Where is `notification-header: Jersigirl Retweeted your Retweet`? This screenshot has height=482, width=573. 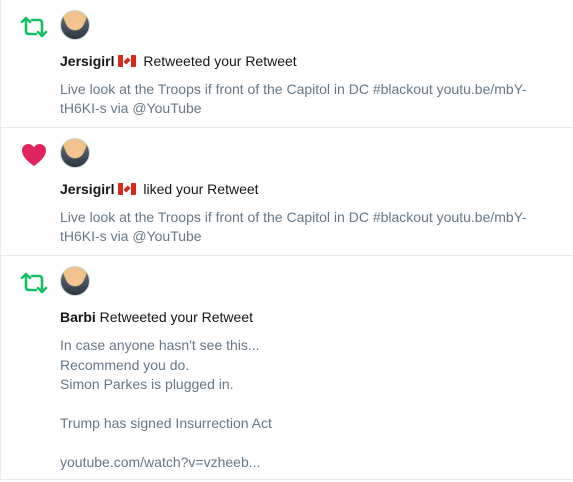 notification-header: Jersigirl Retweeted your Retweet is located at coordinates (178, 61).